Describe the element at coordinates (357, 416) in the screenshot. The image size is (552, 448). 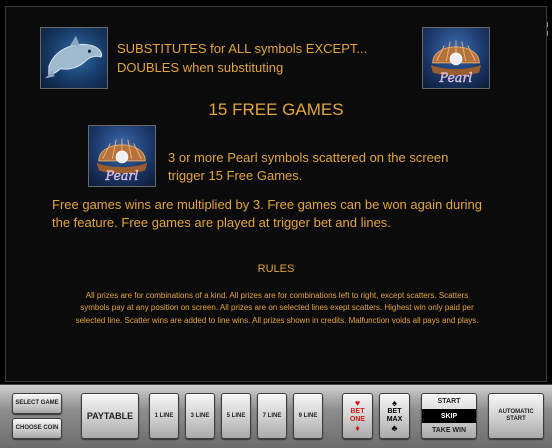
I see `bet-one-button: ♥ BET ONE ♦` at that location.